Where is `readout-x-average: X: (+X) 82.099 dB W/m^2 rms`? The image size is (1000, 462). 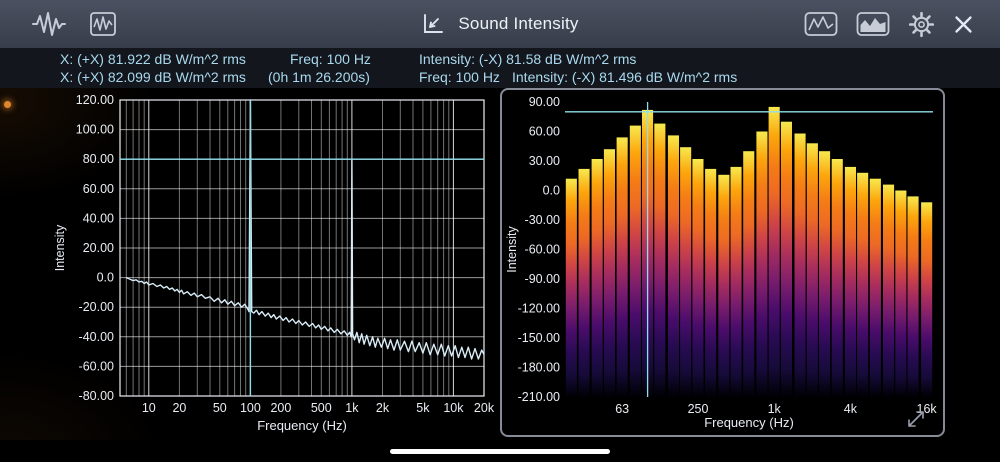
readout-x-average: X: (+X) 82.099 dB W/m^2 rms is located at coordinates (153, 77).